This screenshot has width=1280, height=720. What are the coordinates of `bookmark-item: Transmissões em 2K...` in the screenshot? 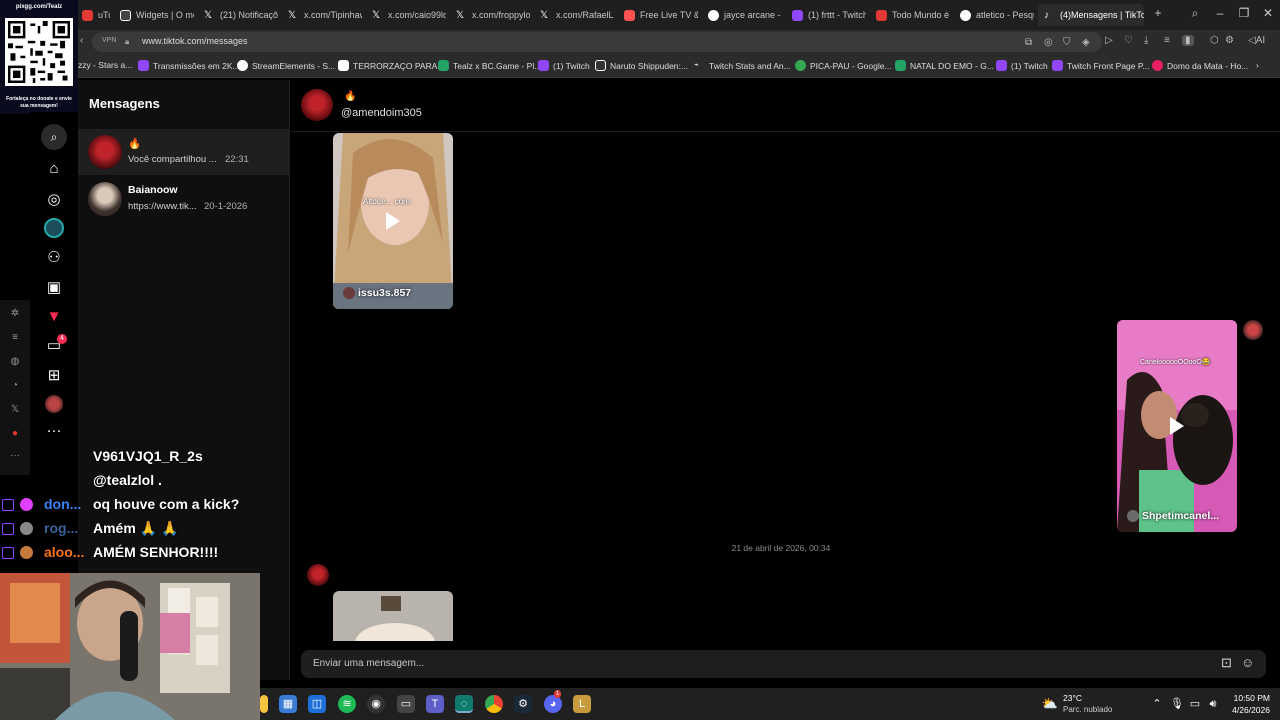 It's located at (189, 65).